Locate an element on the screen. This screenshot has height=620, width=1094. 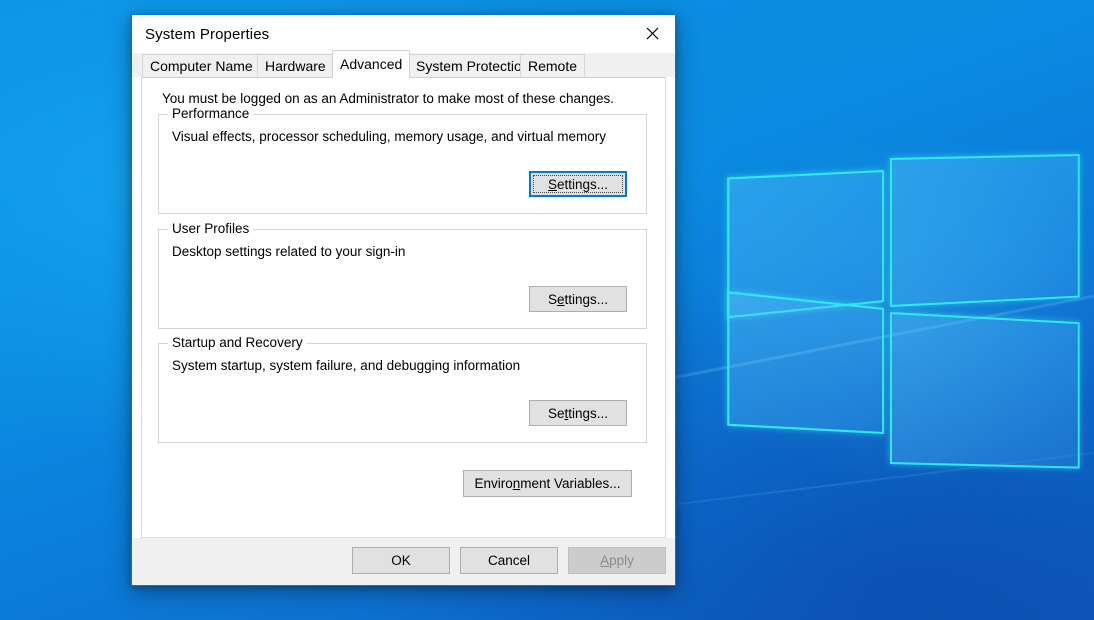
apply-label: Apply is located at coordinates (617, 560).